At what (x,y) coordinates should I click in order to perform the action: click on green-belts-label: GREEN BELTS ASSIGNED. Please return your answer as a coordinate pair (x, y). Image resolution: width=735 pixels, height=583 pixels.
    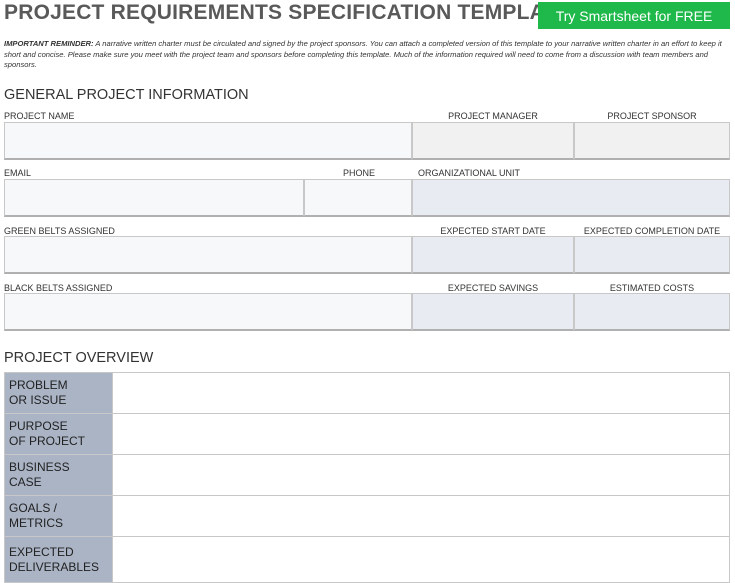
    Looking at the image, I should click on (59, 231).